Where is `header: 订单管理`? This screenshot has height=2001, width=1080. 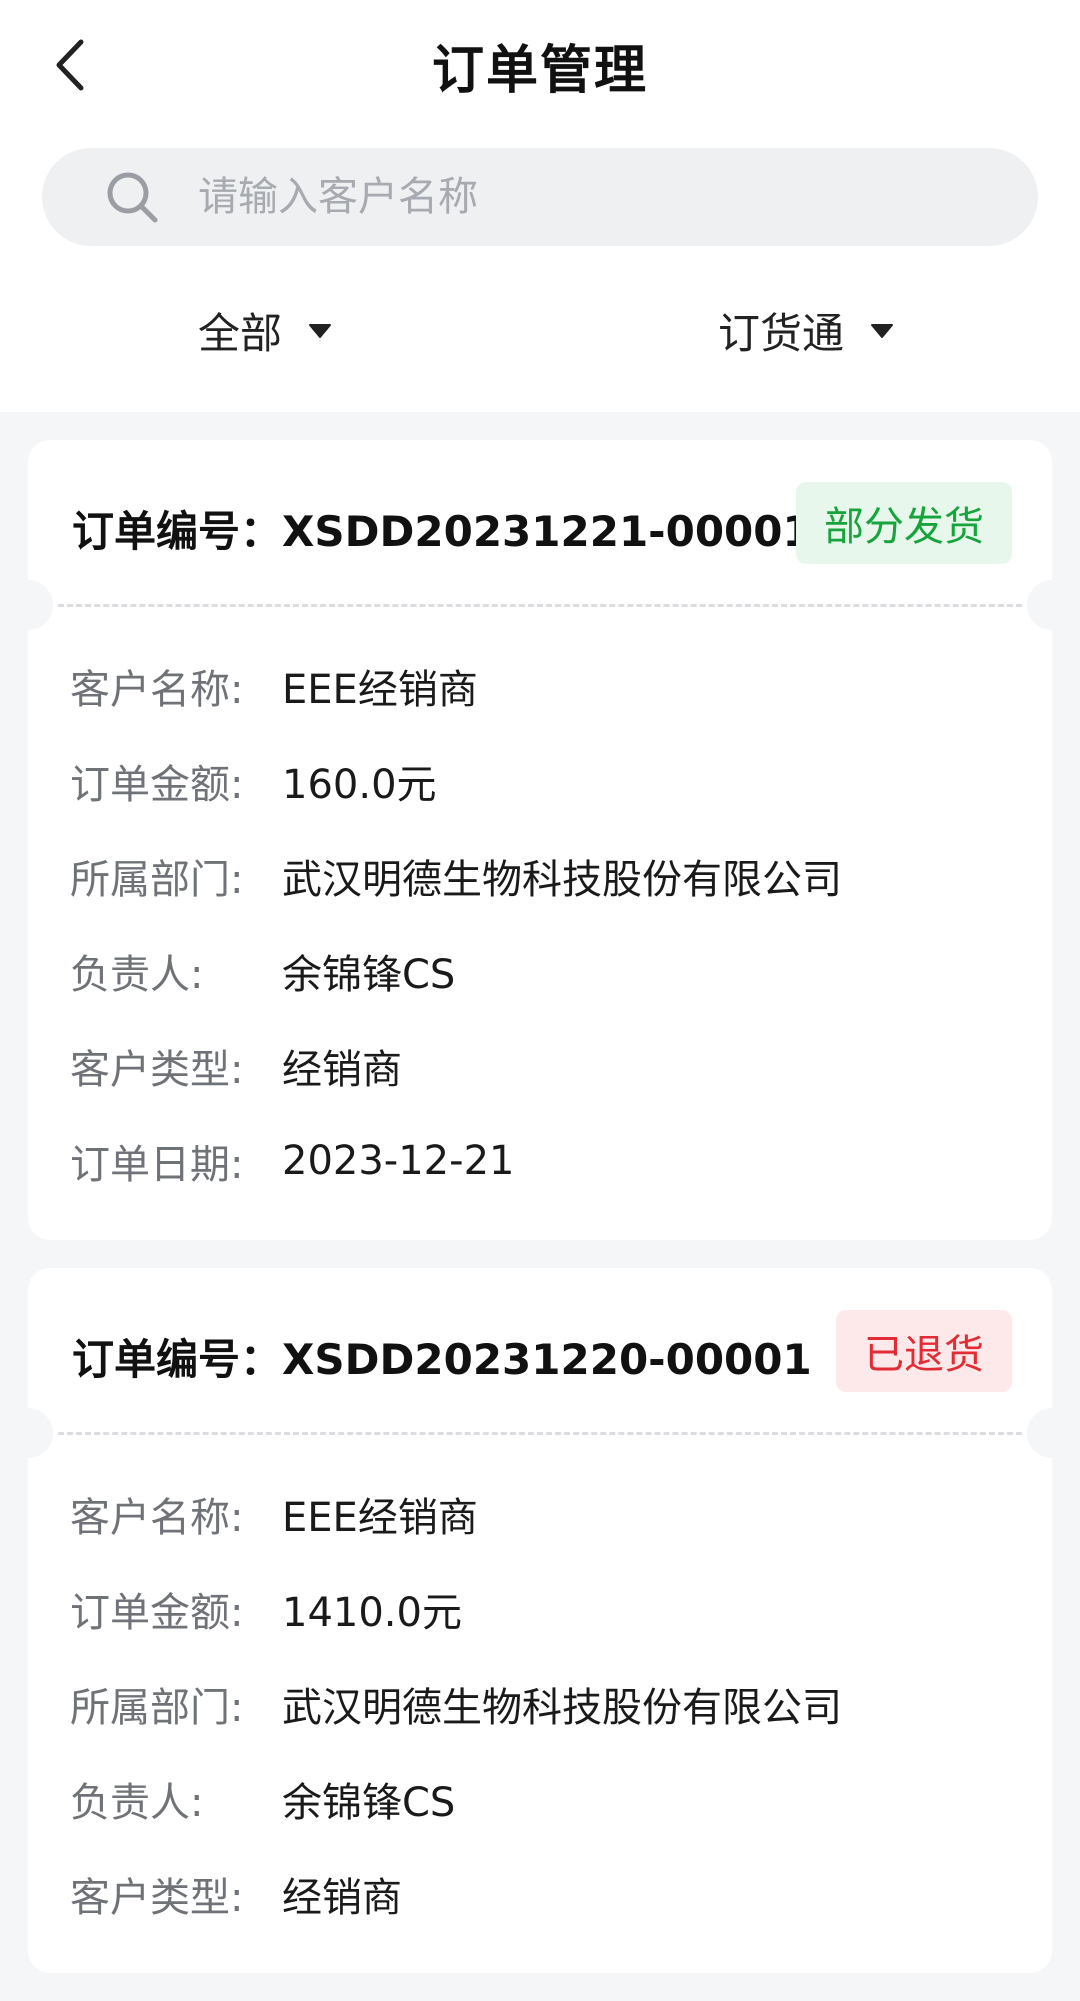 header: 订单管理 is located at coordinates (540, 65).